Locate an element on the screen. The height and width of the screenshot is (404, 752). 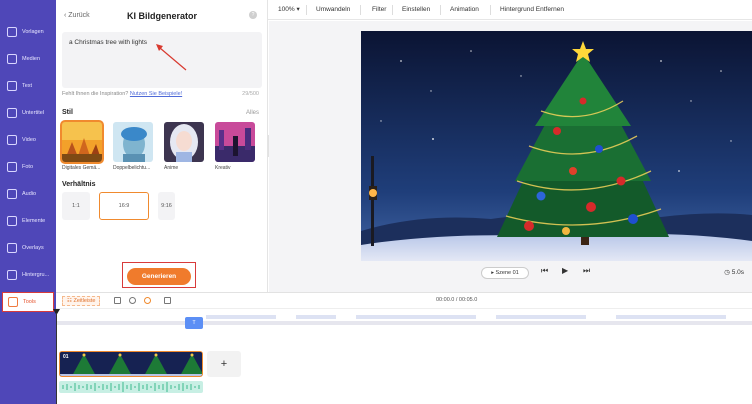
audio-waveform is located at coordinates (131, 387).